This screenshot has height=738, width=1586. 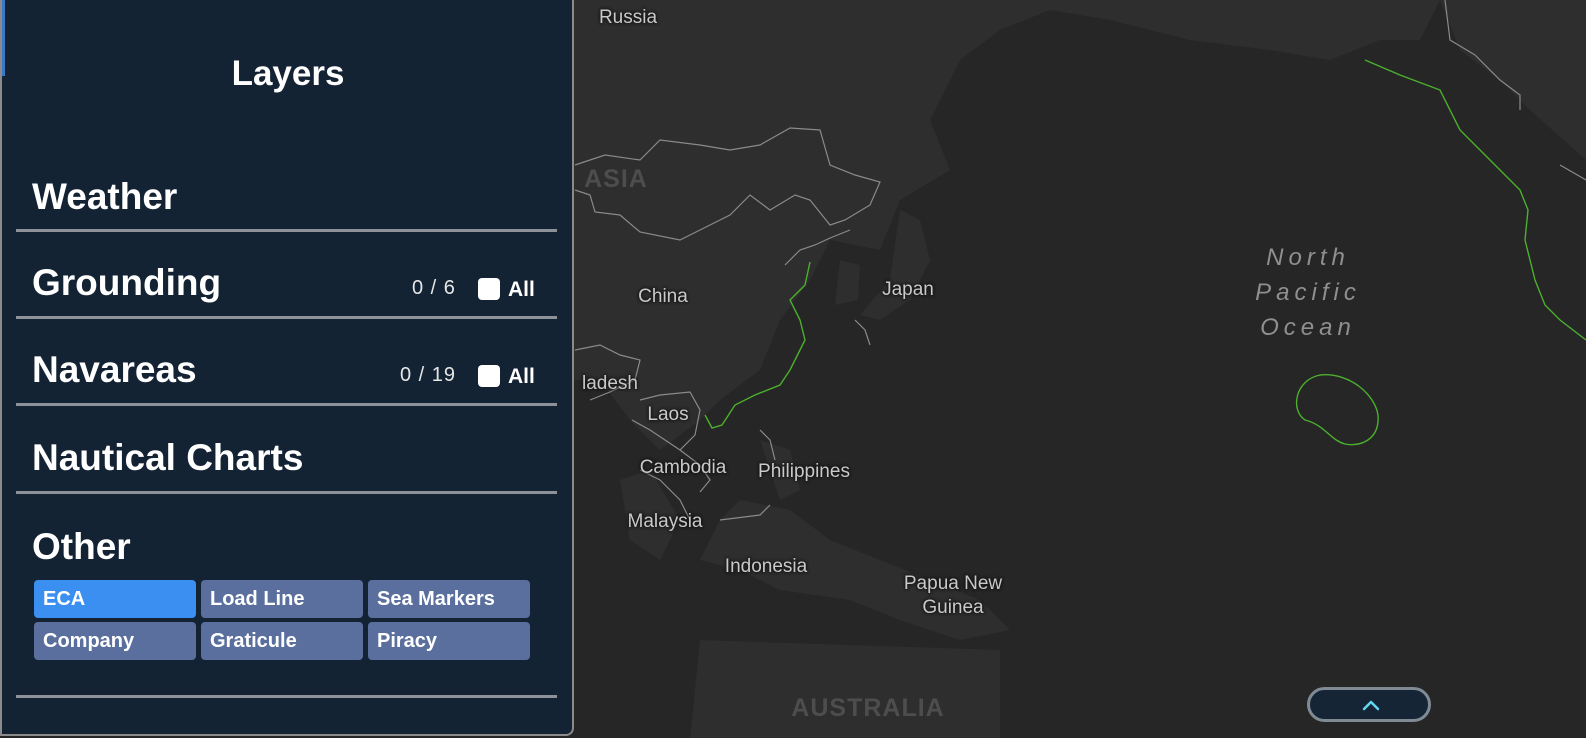 What do you see at coordinates (489, 376) in the screenshot?
I see `navareas-all-checkbox` at bounding box center [489, 376].